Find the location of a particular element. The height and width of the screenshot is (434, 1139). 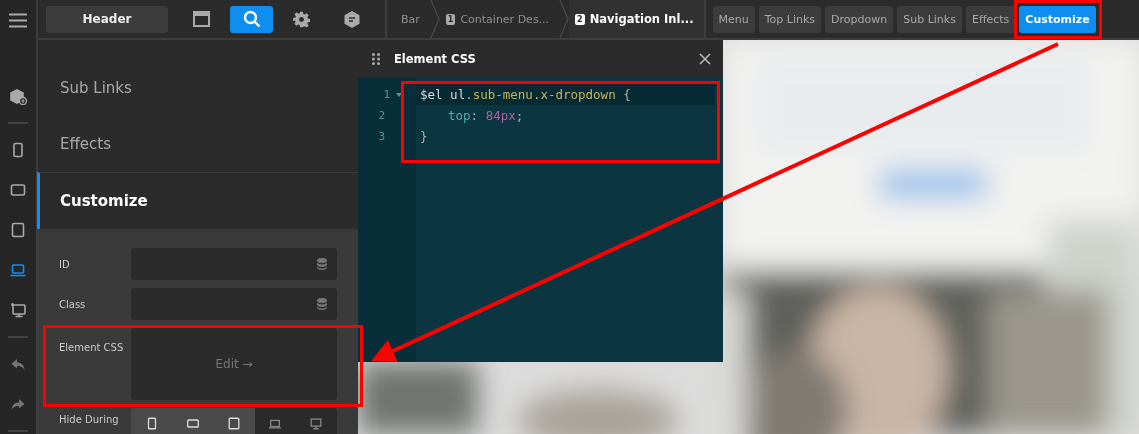

section-item: Effects is located at coordinates (197, 144).